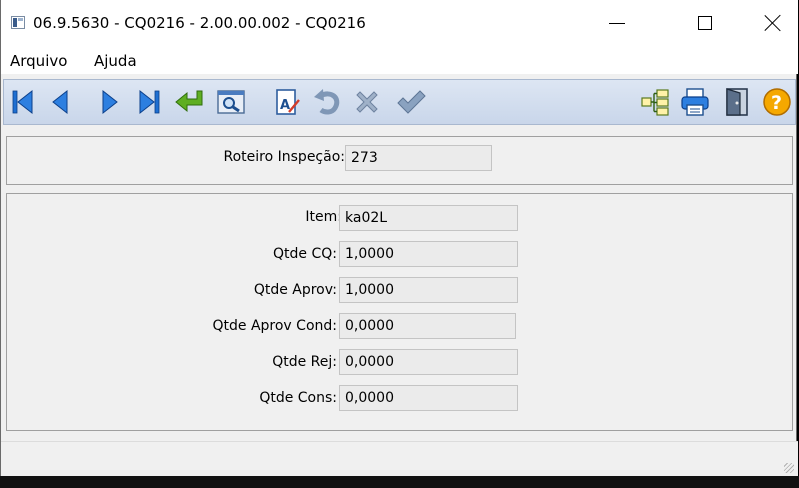  I want to click on background-window-strip, so click(399, 482).